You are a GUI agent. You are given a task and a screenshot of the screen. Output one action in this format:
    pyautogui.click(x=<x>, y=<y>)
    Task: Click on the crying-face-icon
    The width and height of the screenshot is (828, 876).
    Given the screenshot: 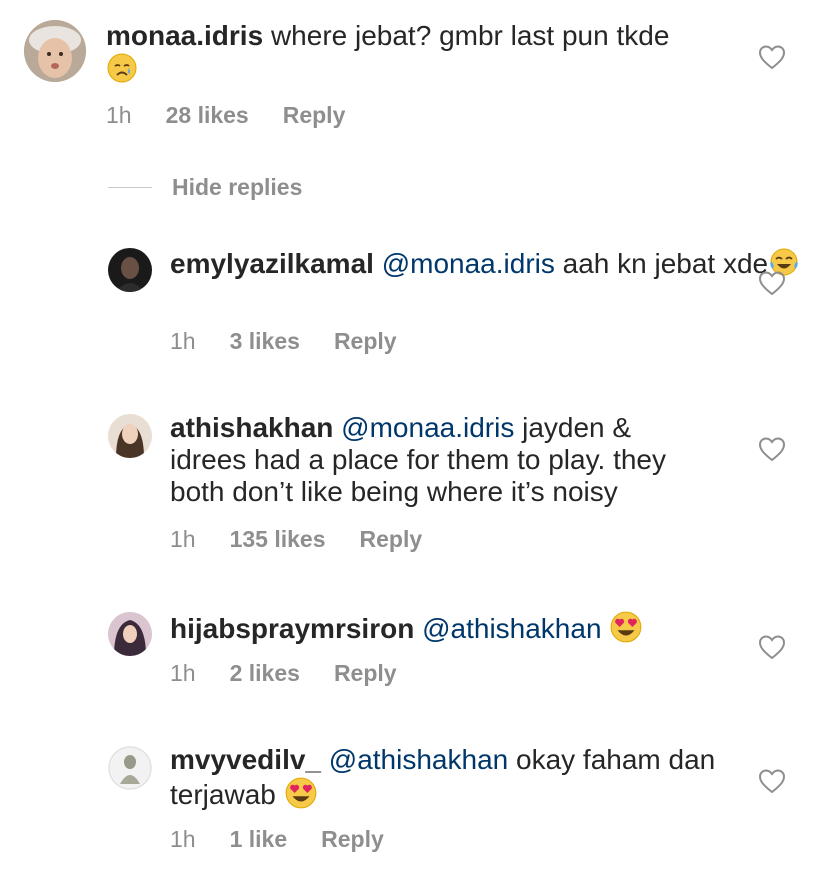 What is the action you would take?
    pyautogui.click(x=122, y=71)
    